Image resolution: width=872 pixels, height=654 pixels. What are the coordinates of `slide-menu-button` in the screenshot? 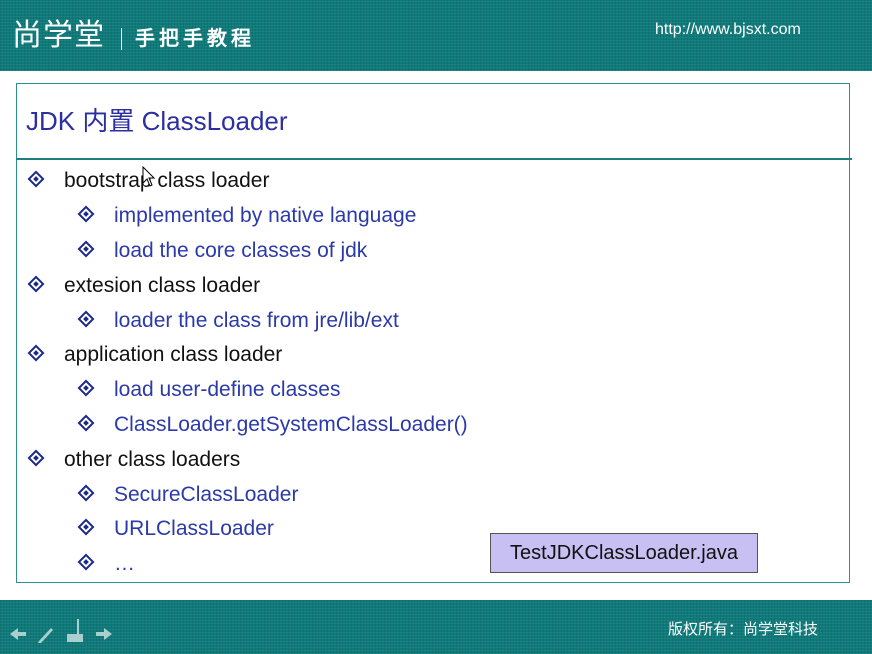 It's located at (75, 630).